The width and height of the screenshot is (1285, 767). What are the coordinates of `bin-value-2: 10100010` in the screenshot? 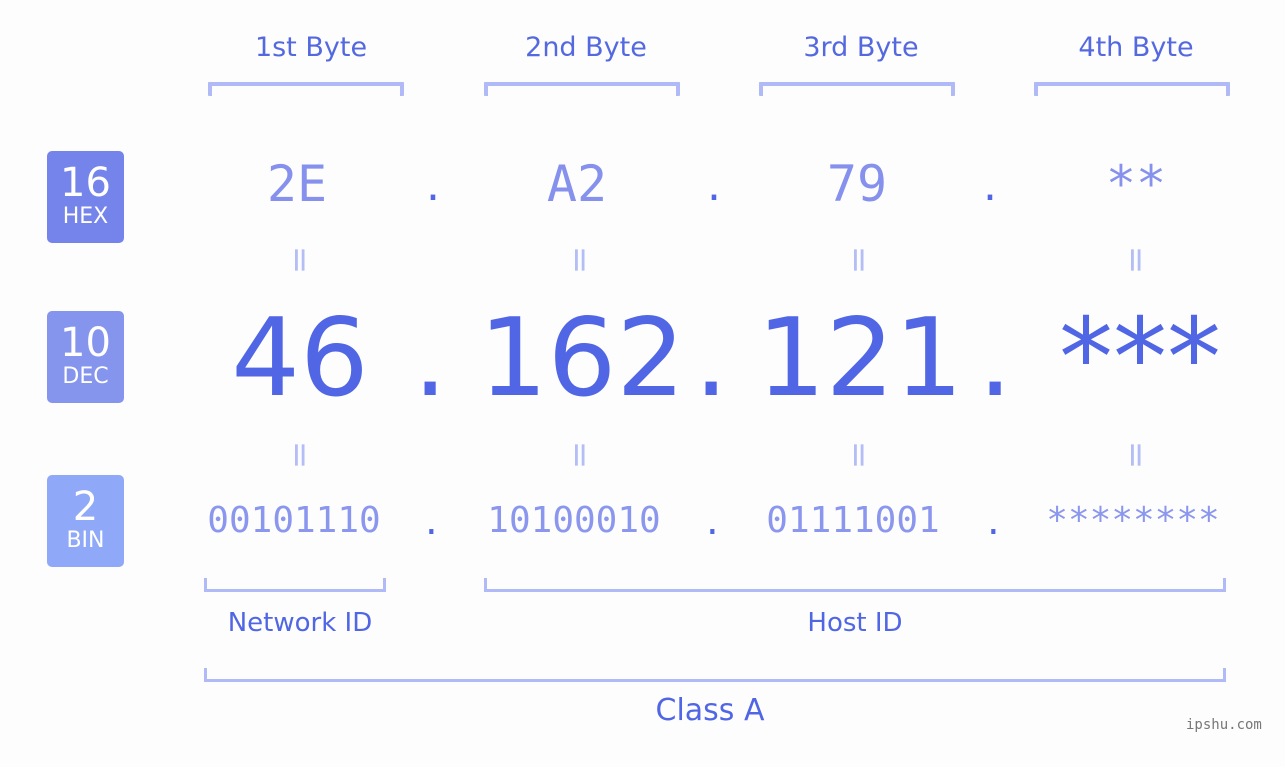 It's located at (574, 520).